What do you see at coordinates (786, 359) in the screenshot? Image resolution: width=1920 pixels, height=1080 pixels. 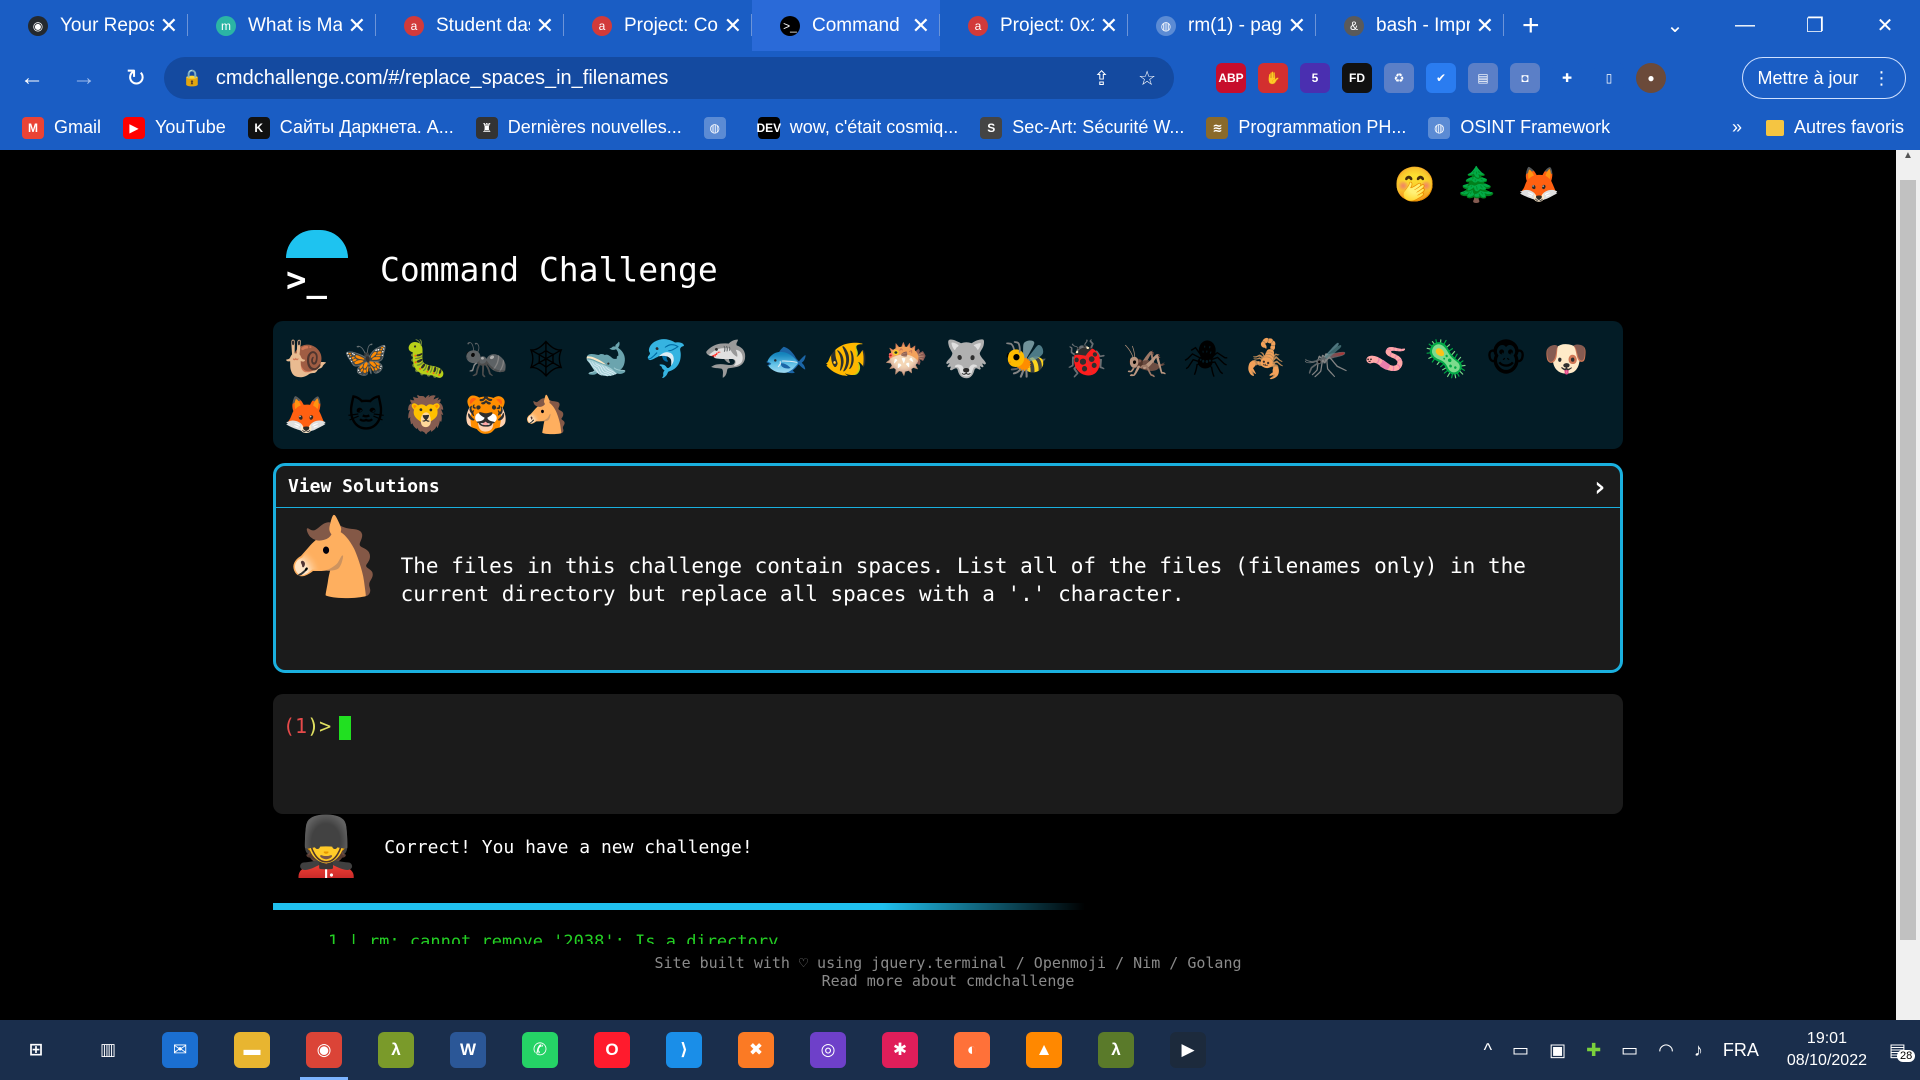 I see `challenge-animal-icon: 🐟` at bounding box center [786, 359].